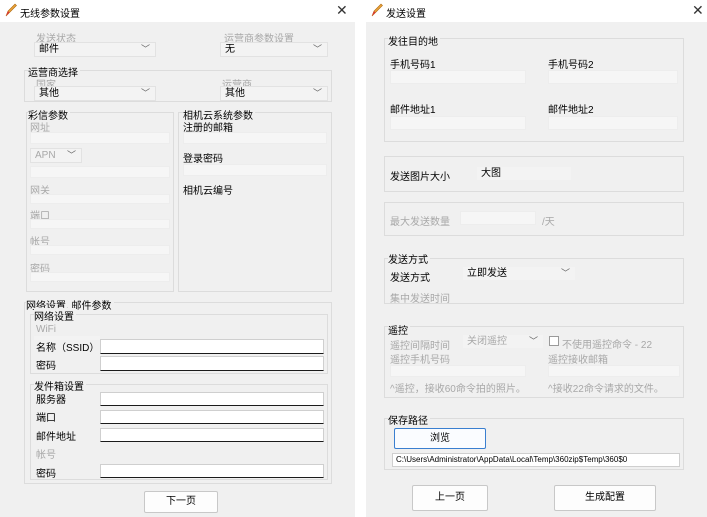 Image resolution: width=707 pixels, height=517 pixels. Describe the element at coordinates (409, 419) in the screenshot. I see `save-path-title: 保存路径` at that location.